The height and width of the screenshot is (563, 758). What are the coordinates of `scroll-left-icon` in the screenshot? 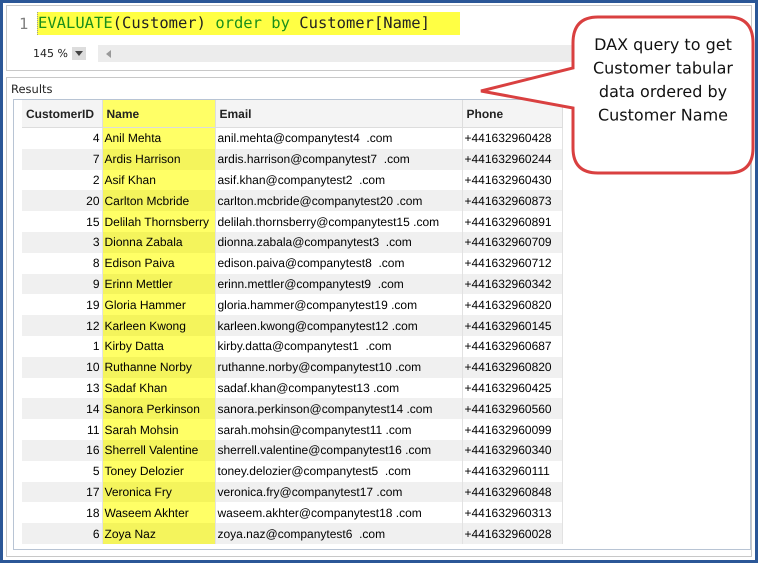 It's located at (108, 54).